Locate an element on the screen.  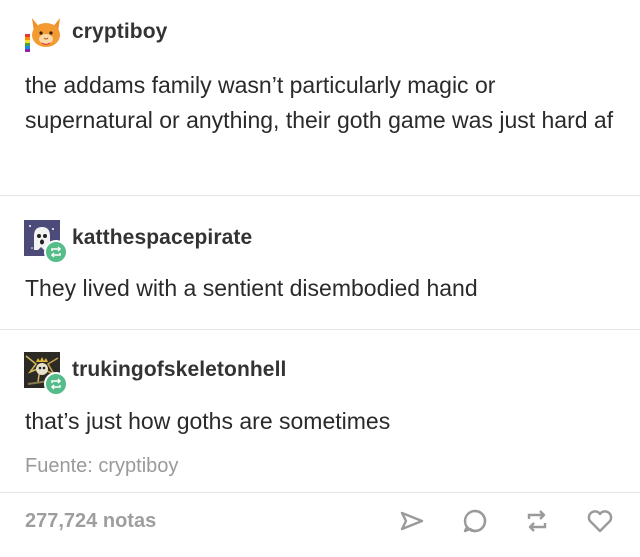
source-link: Fuente: cryptiboy is located at coordinates (101, 466).